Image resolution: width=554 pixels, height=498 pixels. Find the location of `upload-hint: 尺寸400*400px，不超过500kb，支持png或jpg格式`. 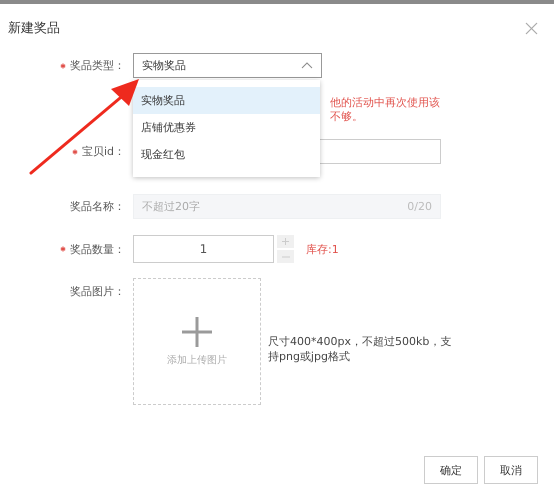

upload-hint: 尺寸400*400px，不超过500kb，支持png或jpg格式 is located at coordinates (360, 349).